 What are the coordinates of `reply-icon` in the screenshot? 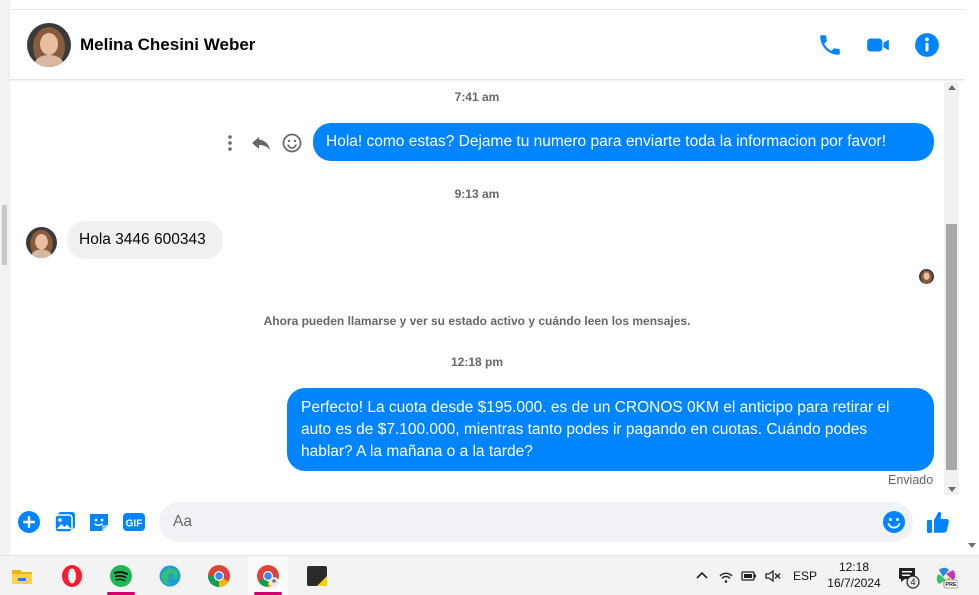 It's located at (261, 143).